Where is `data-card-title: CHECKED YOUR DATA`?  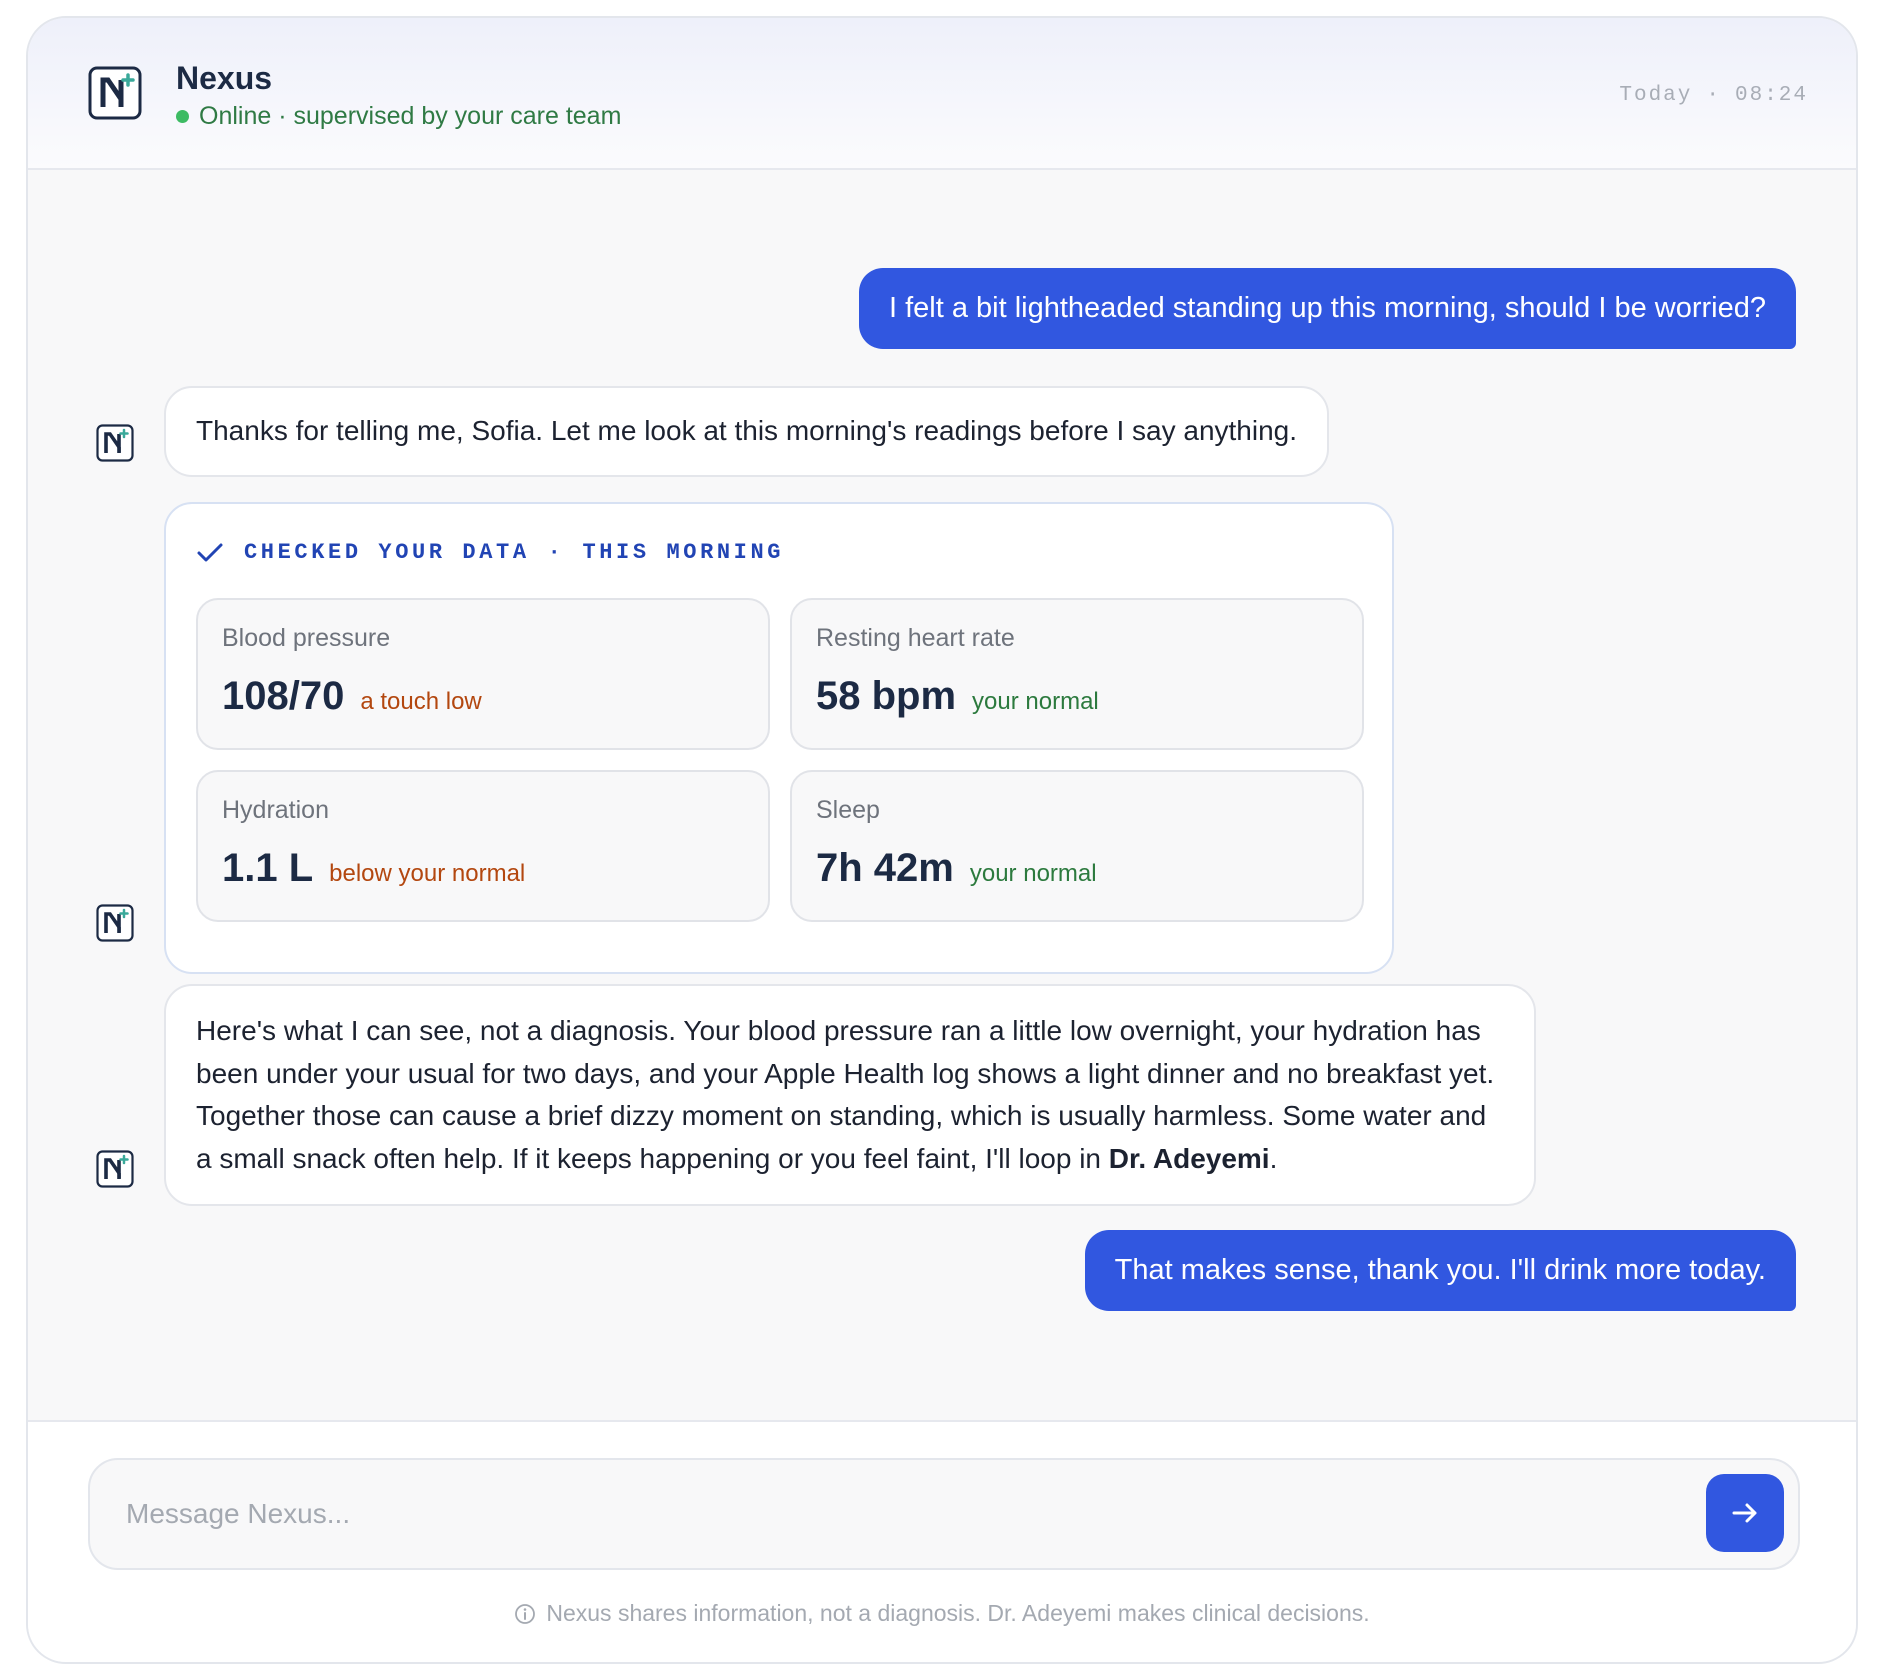 data-card-title: CHECKED YOUR DATA is located at coordinates (387, 552).